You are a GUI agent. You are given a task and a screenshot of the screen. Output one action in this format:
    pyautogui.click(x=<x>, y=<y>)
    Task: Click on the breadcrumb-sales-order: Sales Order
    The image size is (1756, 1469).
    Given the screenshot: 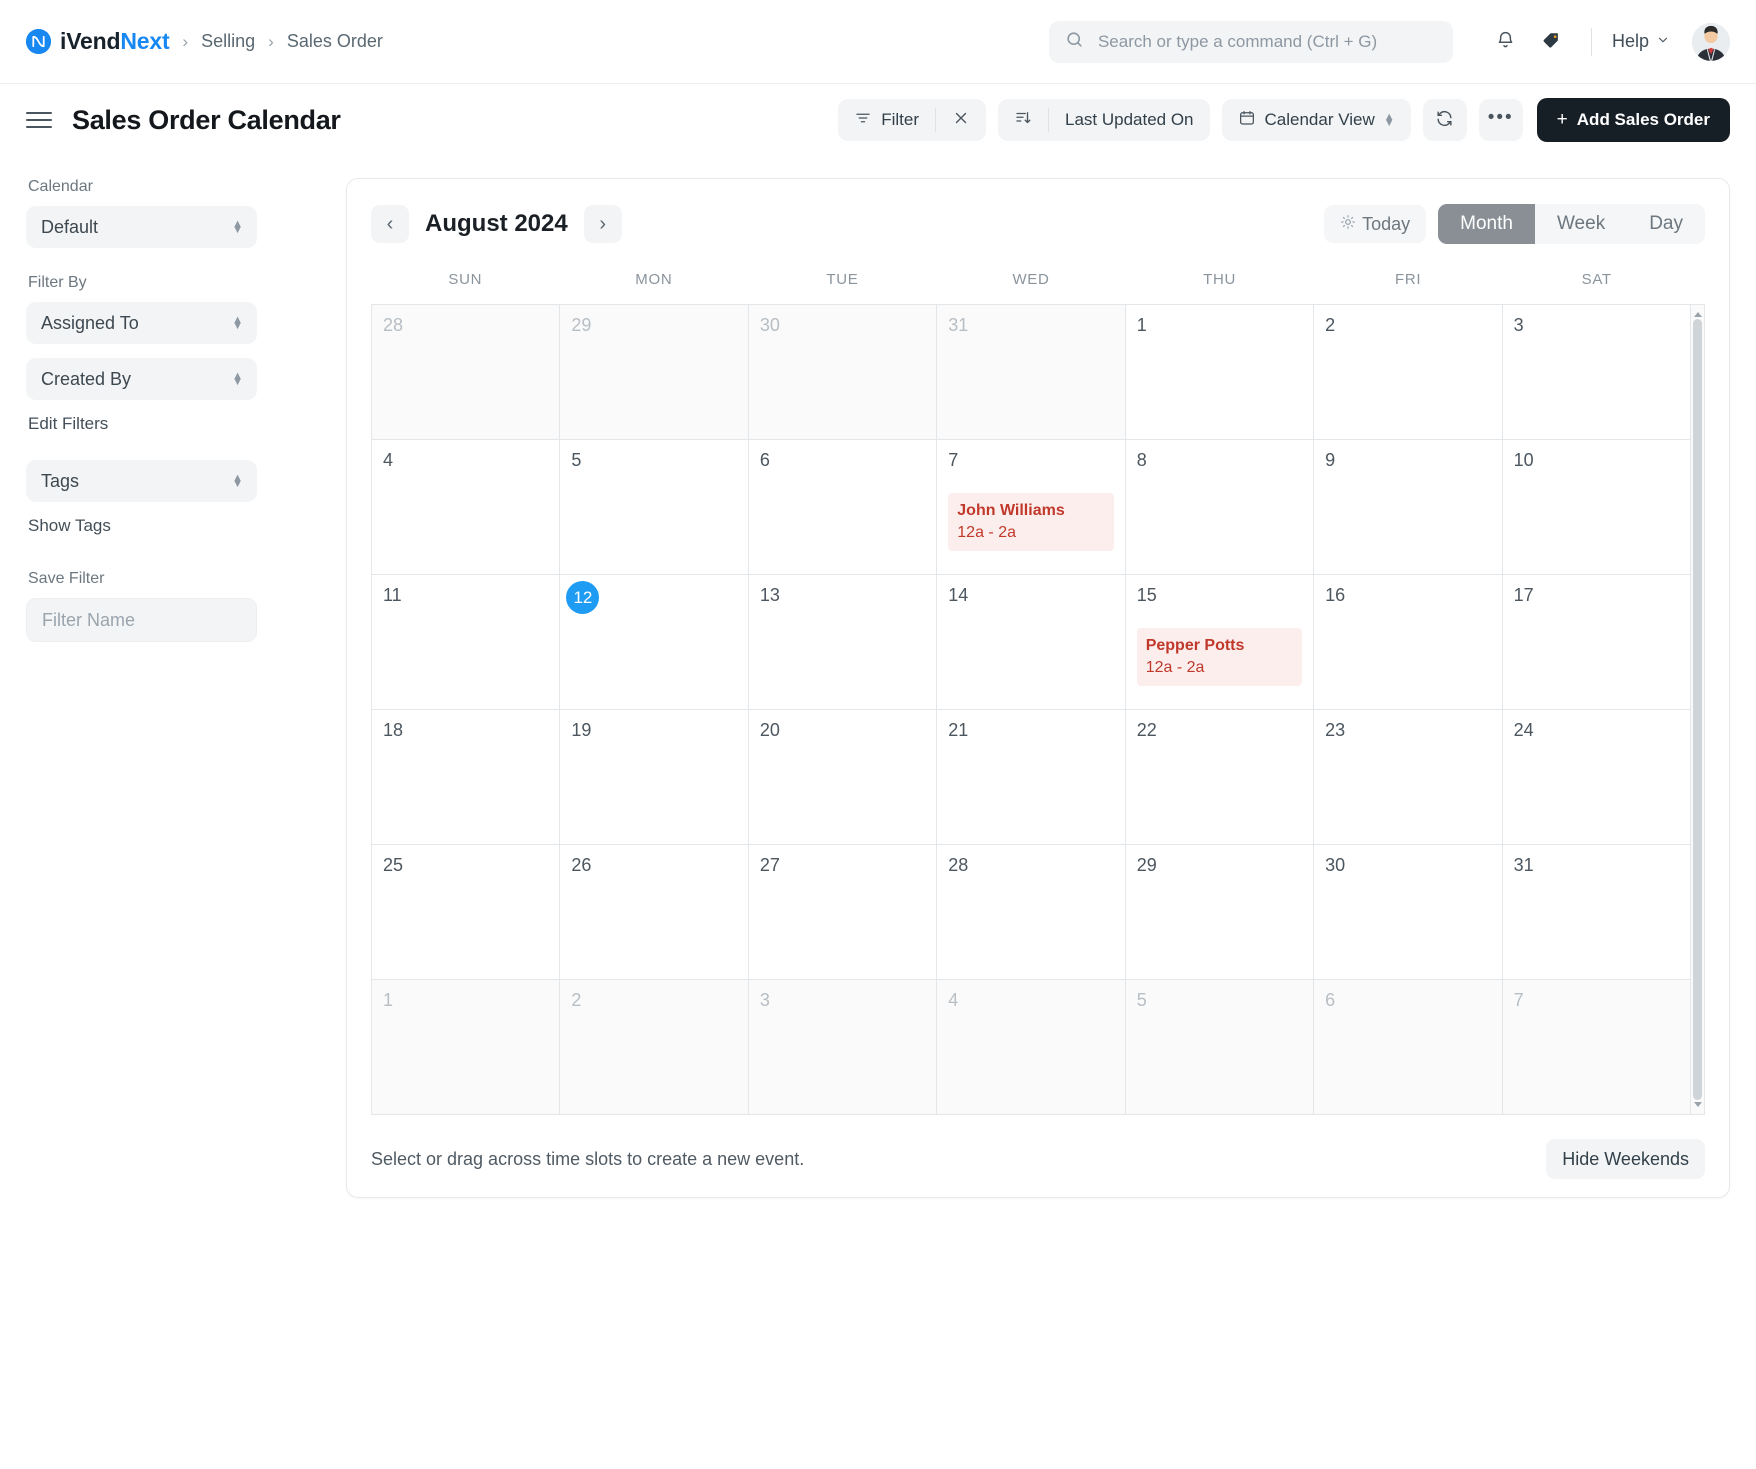 What is the action you would take?
    pyautogui.click(x=335, y=41)
    